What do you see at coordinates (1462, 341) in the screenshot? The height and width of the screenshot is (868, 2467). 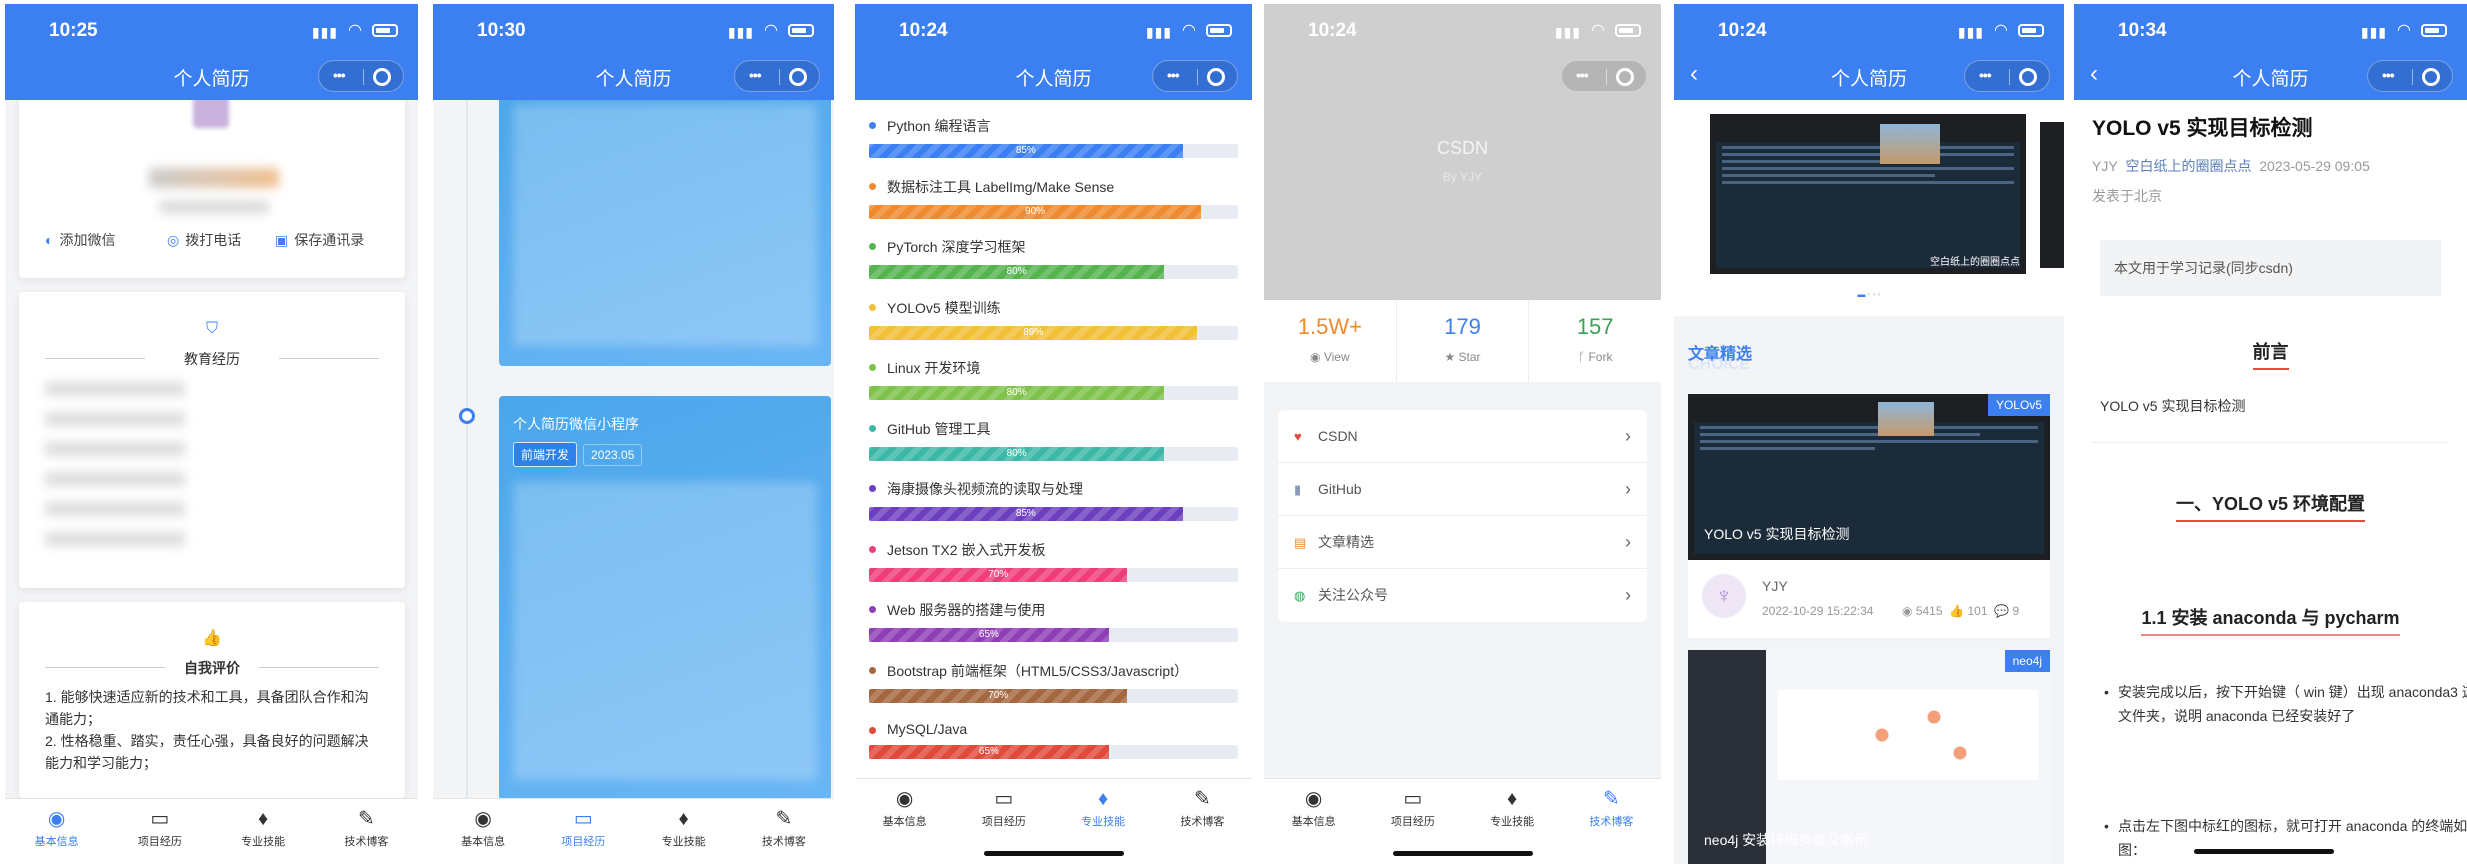 I see `stats-row: 1.5W+ ◉ View 179 ★ Star 157 ᚴ Fork` at bounding box center [1462, 341].